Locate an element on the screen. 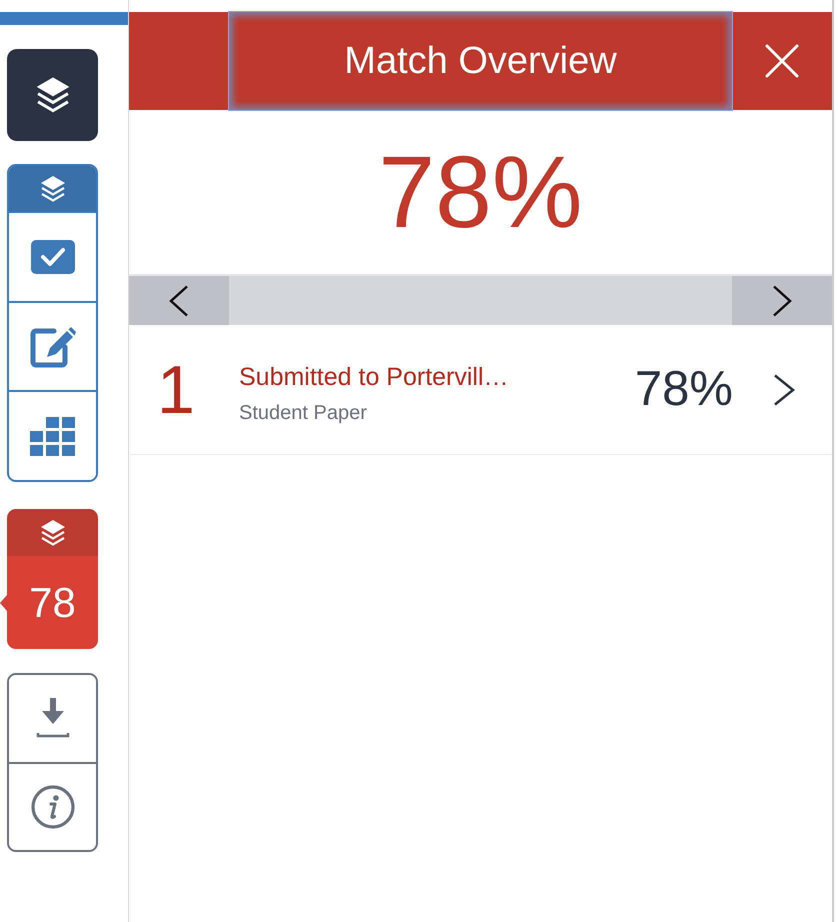 The width and height of the screenshot is (838, 922). close-icon is located at coordinates (782, 61).